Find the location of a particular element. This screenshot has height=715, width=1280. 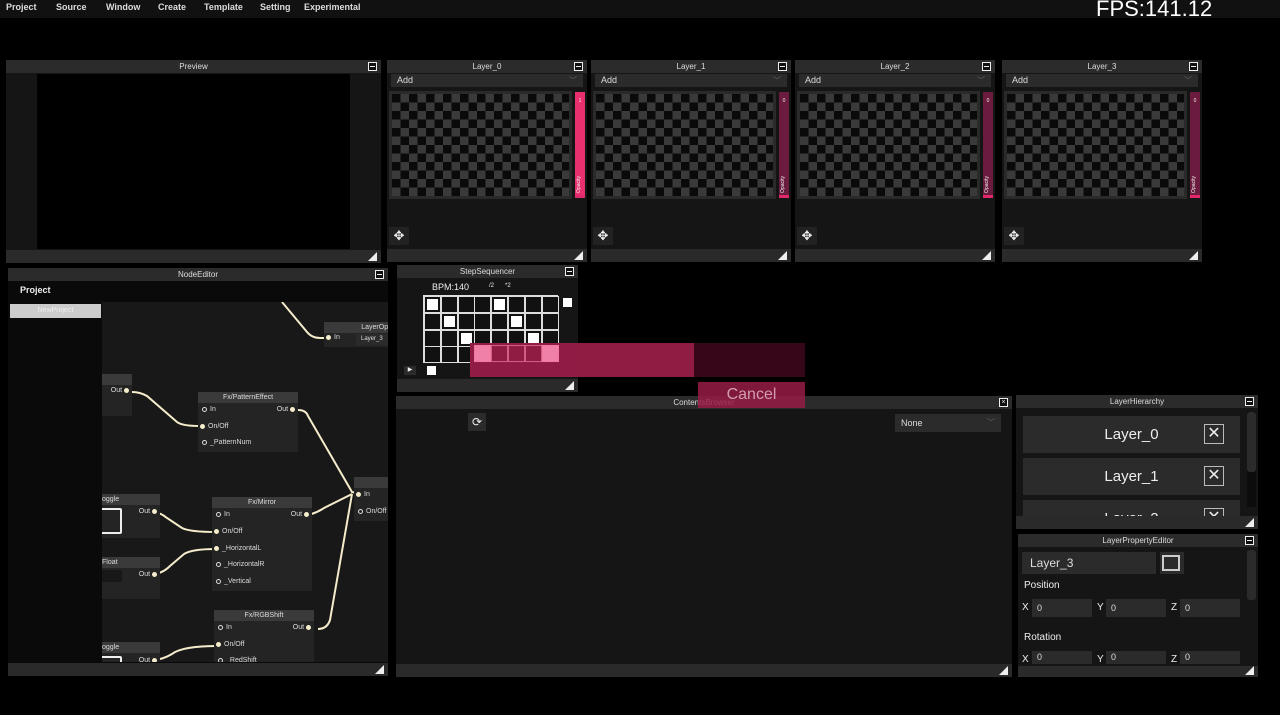

layer-list-item: Layer_0 ✕ is located at coordinates (1131, 434).